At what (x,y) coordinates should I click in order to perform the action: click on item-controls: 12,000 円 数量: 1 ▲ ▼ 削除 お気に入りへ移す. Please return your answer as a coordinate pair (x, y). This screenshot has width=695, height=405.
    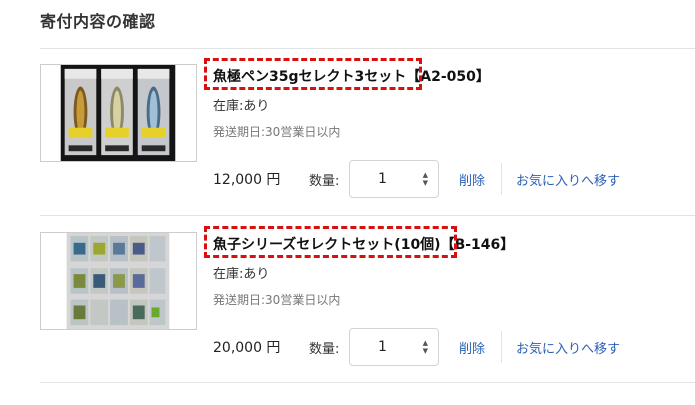
    Looking at the image, I should click on (416, 179).